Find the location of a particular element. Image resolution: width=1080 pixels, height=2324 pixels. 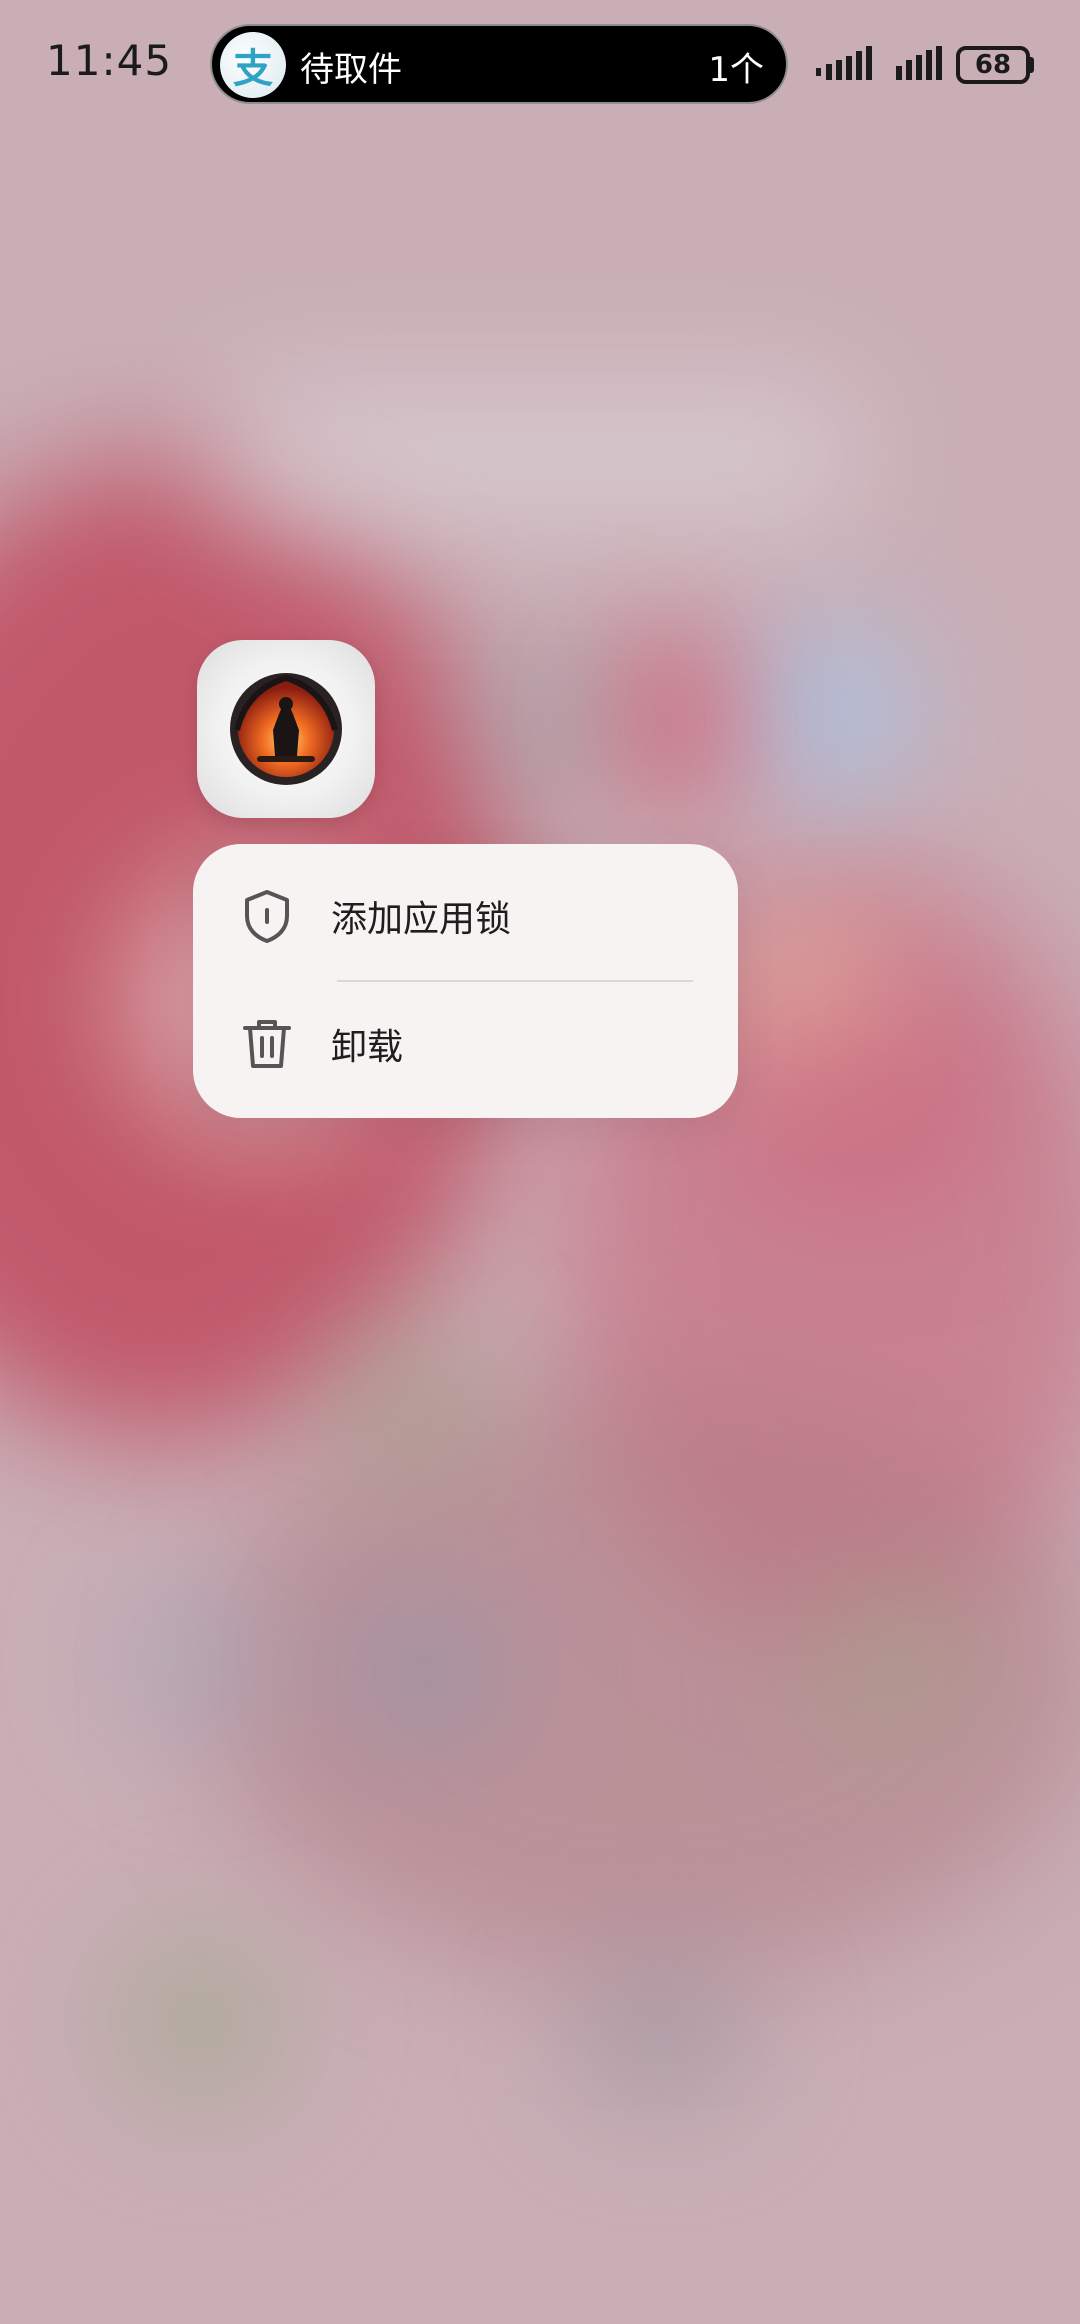

battery-tip is located at coordinates (1031, 65).